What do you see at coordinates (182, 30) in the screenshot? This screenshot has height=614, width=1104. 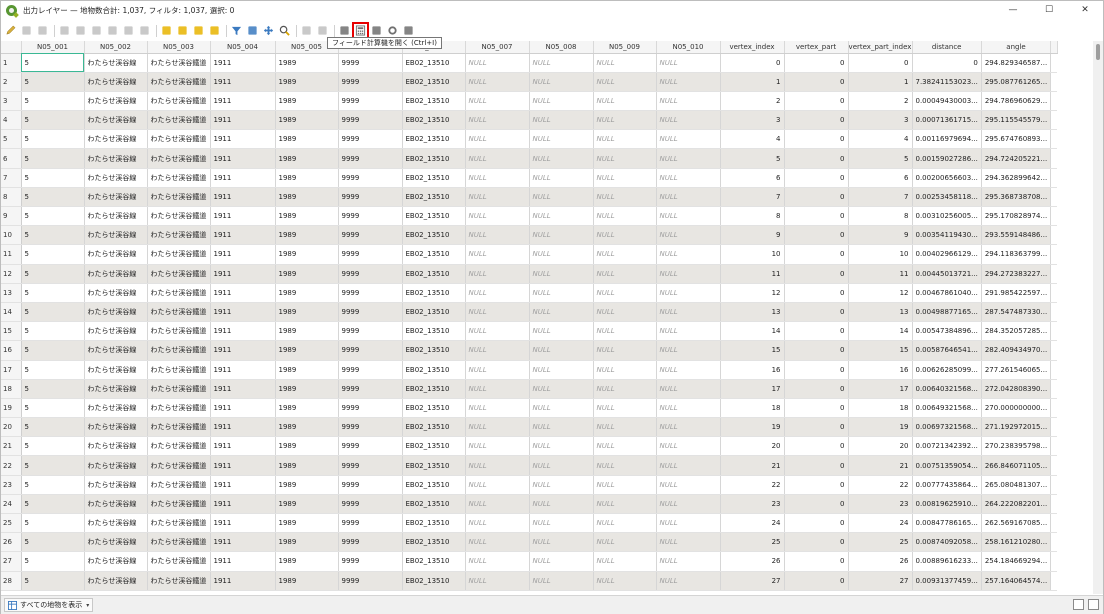 I see `select-all-icon` at bounding box center [182, 30].